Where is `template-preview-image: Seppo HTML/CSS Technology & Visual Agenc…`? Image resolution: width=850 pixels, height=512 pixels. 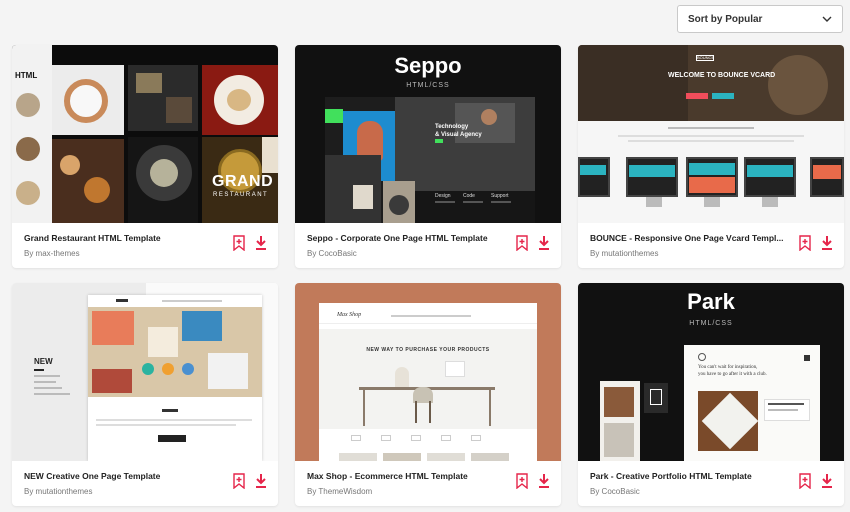 template-preview-image: Seppo HTML/CSS Technology & Visual Agenc… is located at coordinates (428, 134).